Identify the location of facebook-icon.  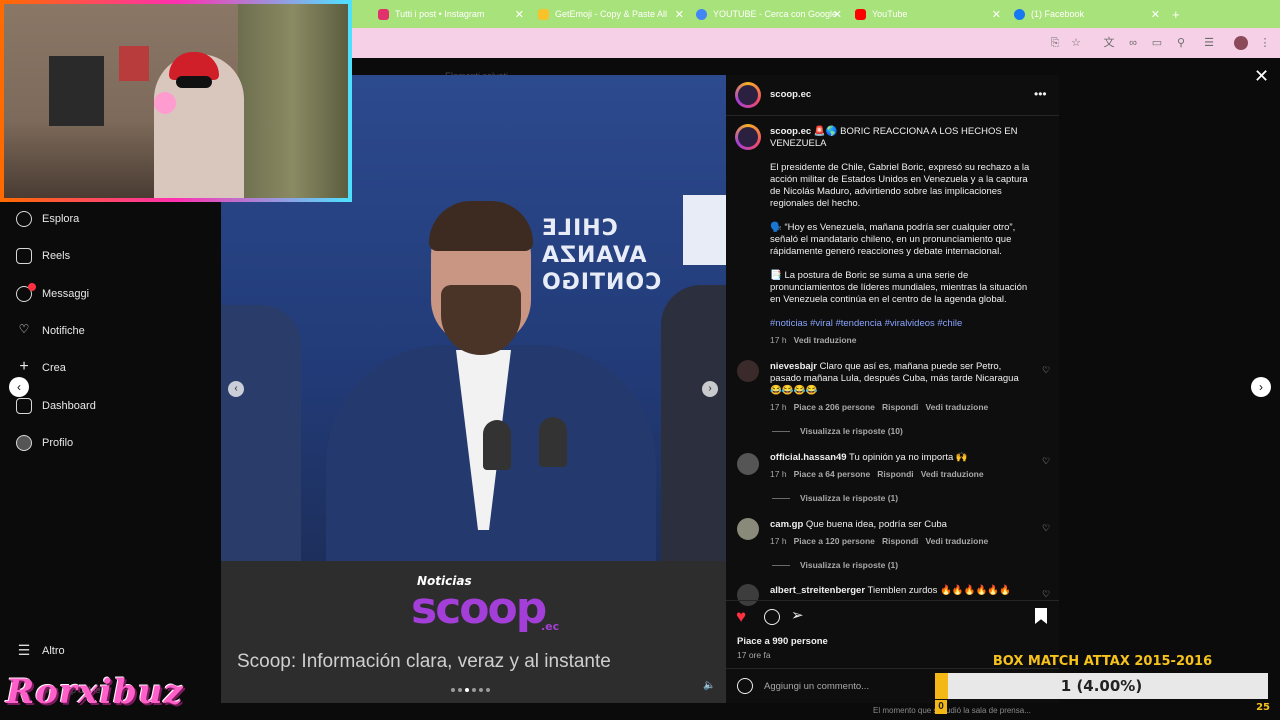
(1019, 14).